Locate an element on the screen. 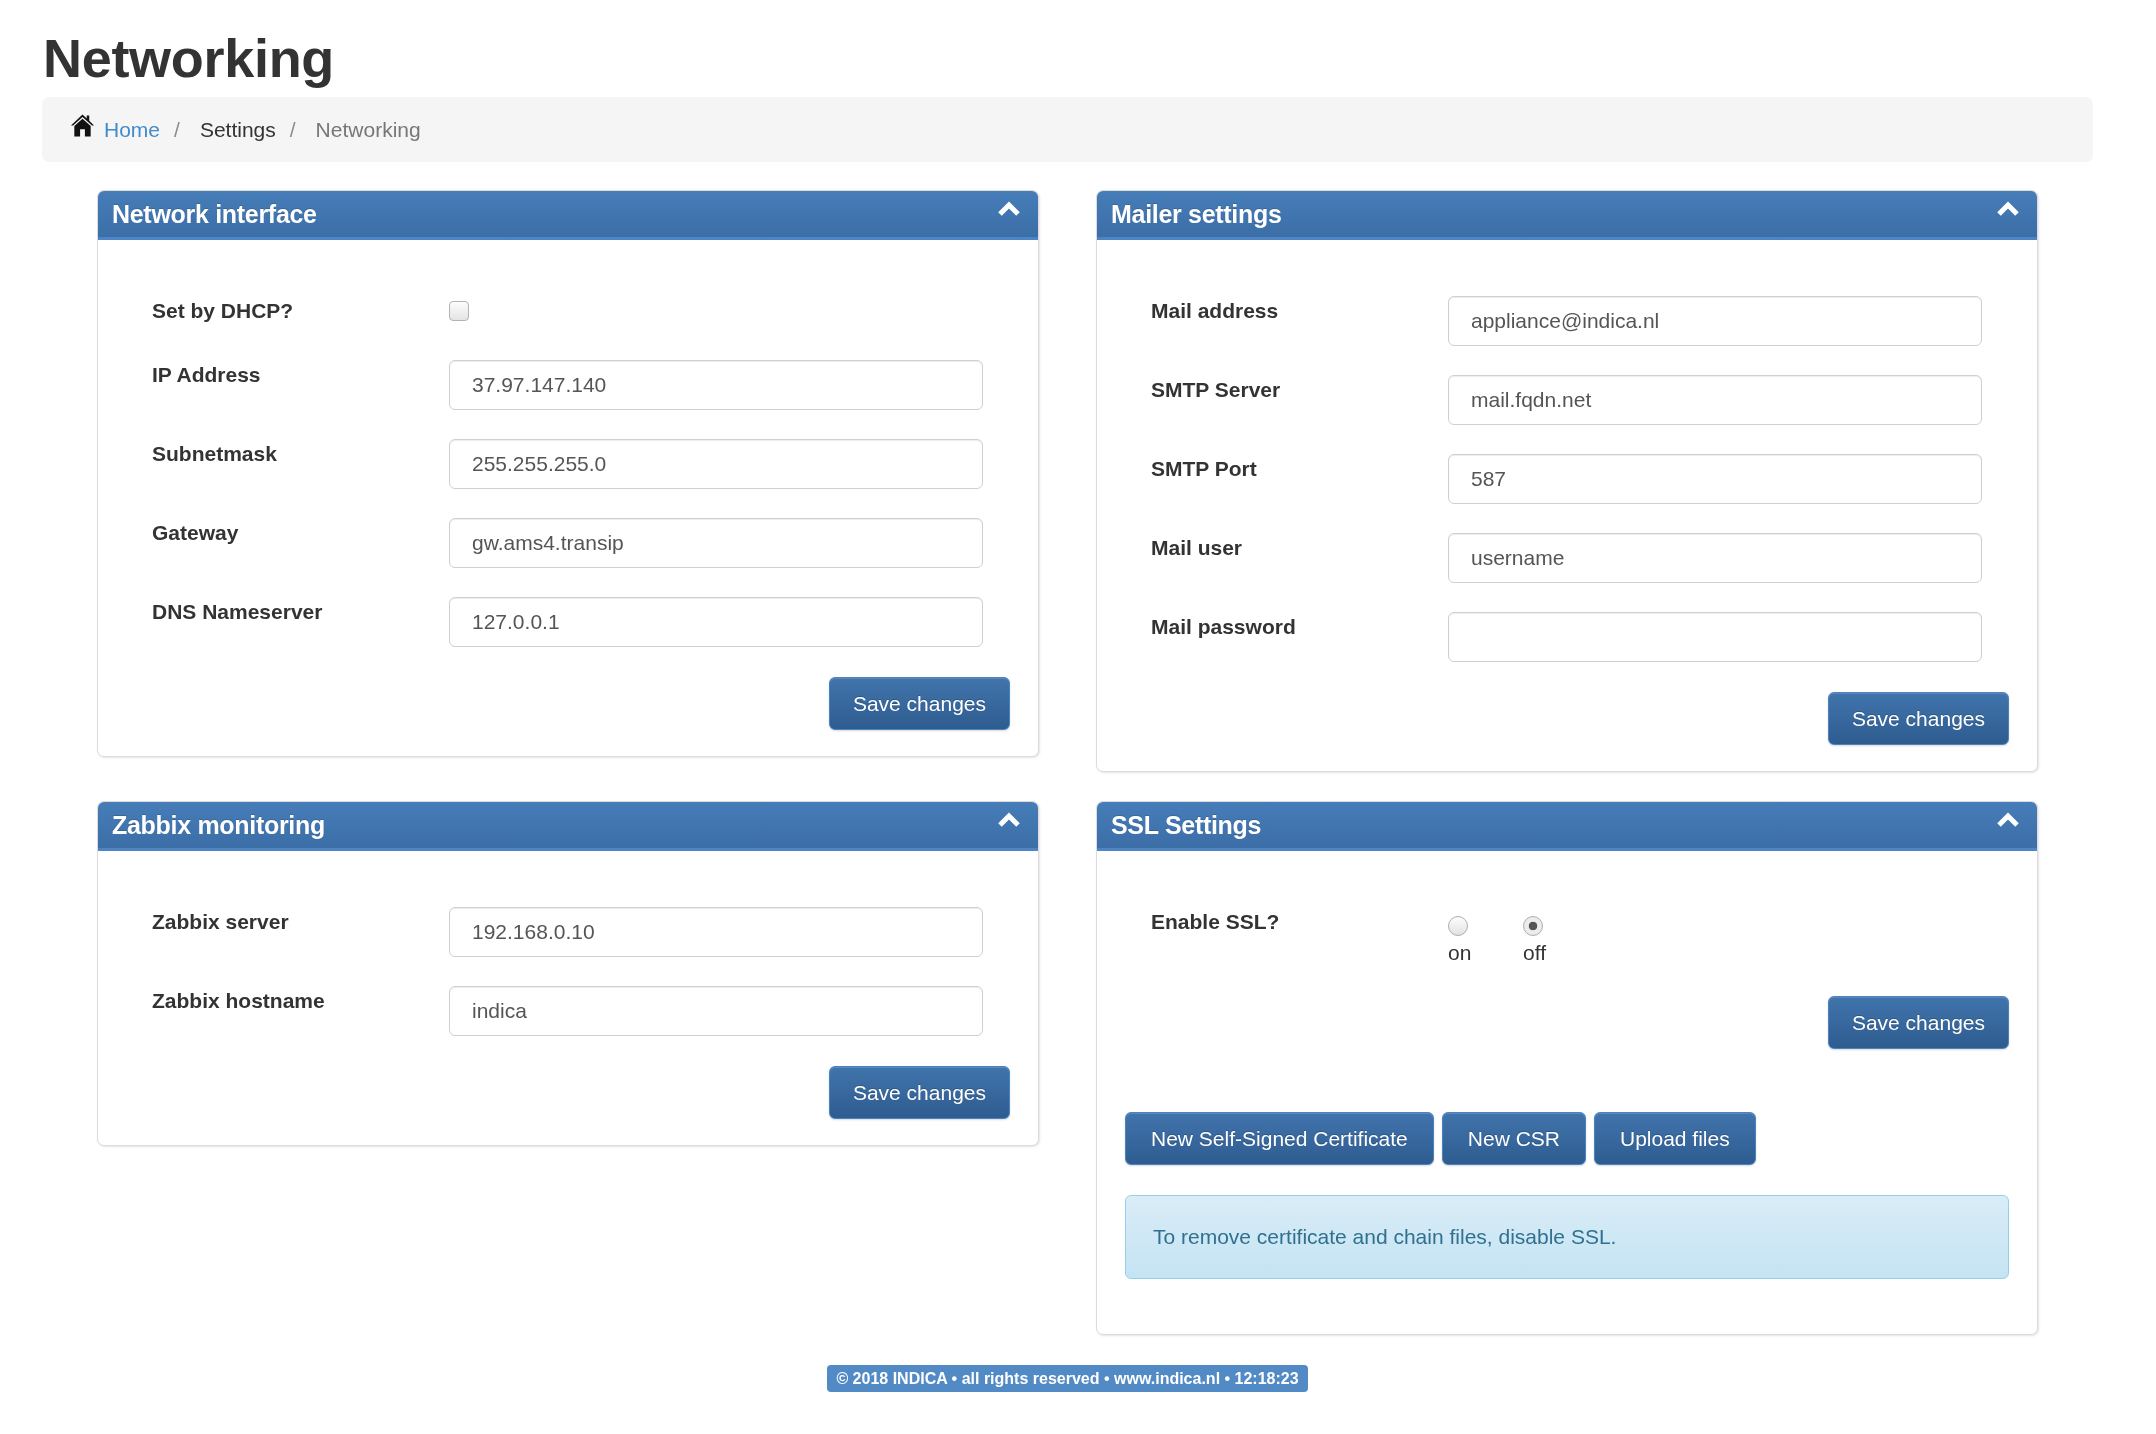 The width and height of the screenshot is (2156, 1434). home-icon is located at coordinates (82, 124).